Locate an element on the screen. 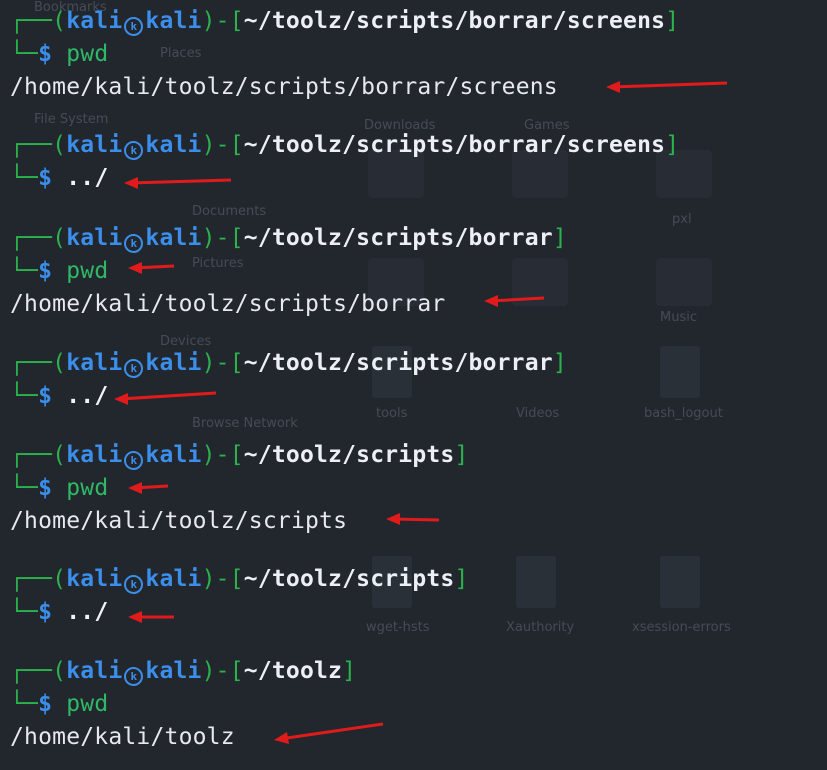 This screenshot has height=770, width=827. command-output: /home/kali/toolz/scripts/borrar/screens is located at coordinates (284, 87).